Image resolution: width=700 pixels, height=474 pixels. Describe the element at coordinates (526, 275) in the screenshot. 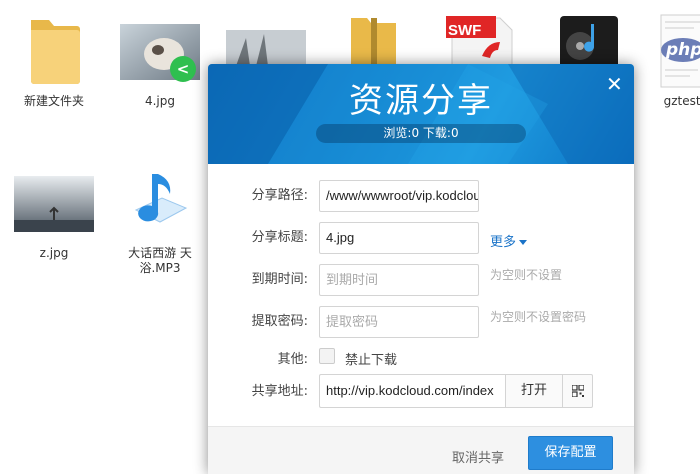

I see `expire-hint: 为空则不设置` at that location.